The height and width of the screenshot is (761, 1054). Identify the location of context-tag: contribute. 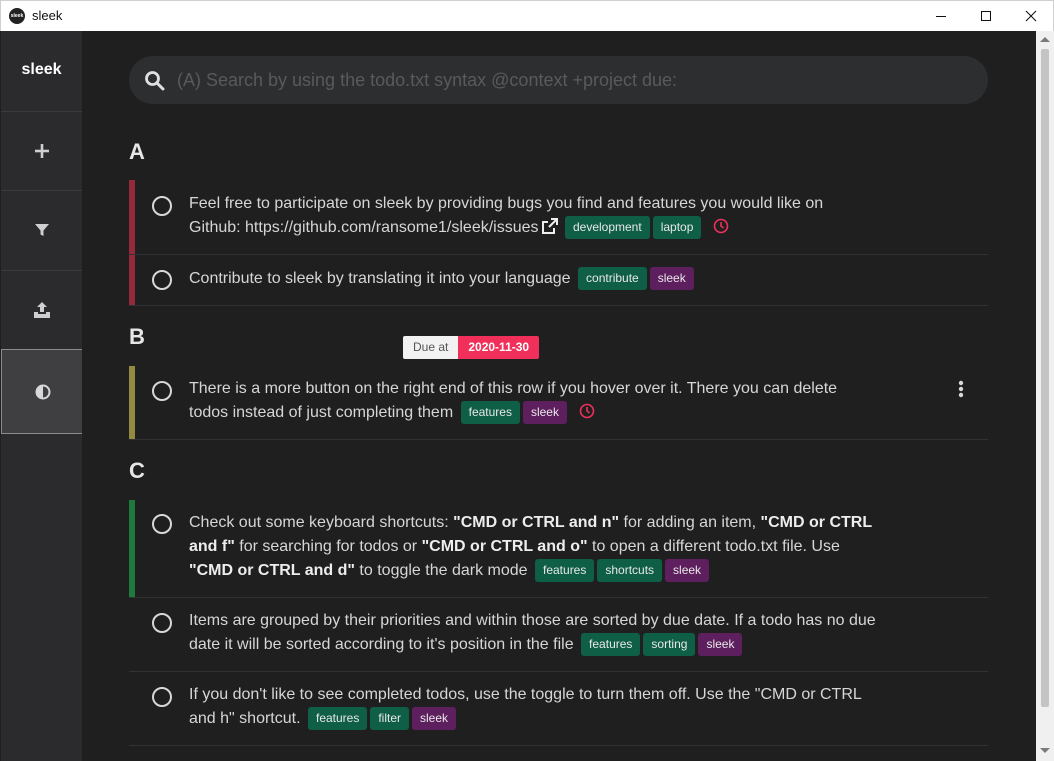
(612, 278).